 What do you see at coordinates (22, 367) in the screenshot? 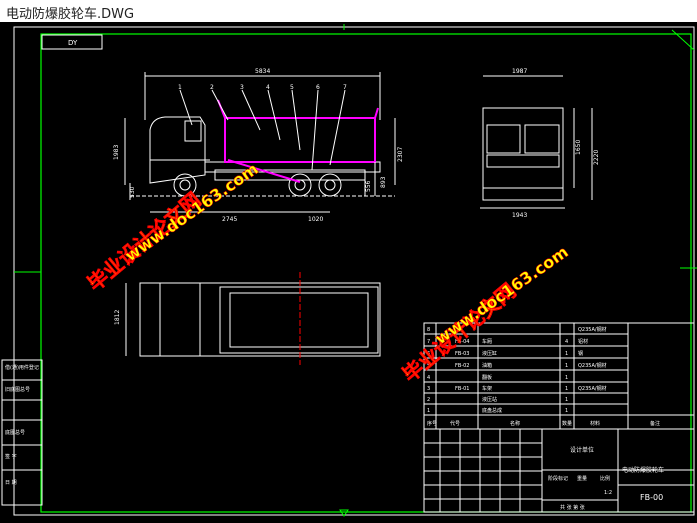
I see `left-label-0: 借(通)用件登记` at bounding box center [22, 367].